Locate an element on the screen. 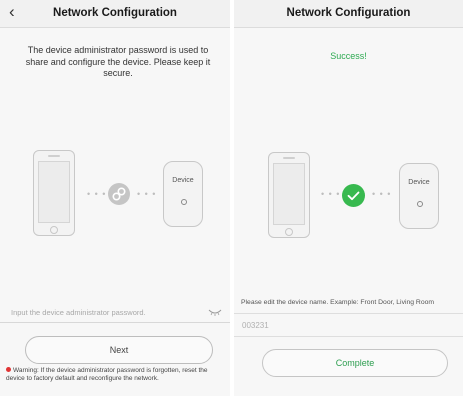 This screenshot has height=396, width=463. warning-icon is located at coordinates (8, 369).